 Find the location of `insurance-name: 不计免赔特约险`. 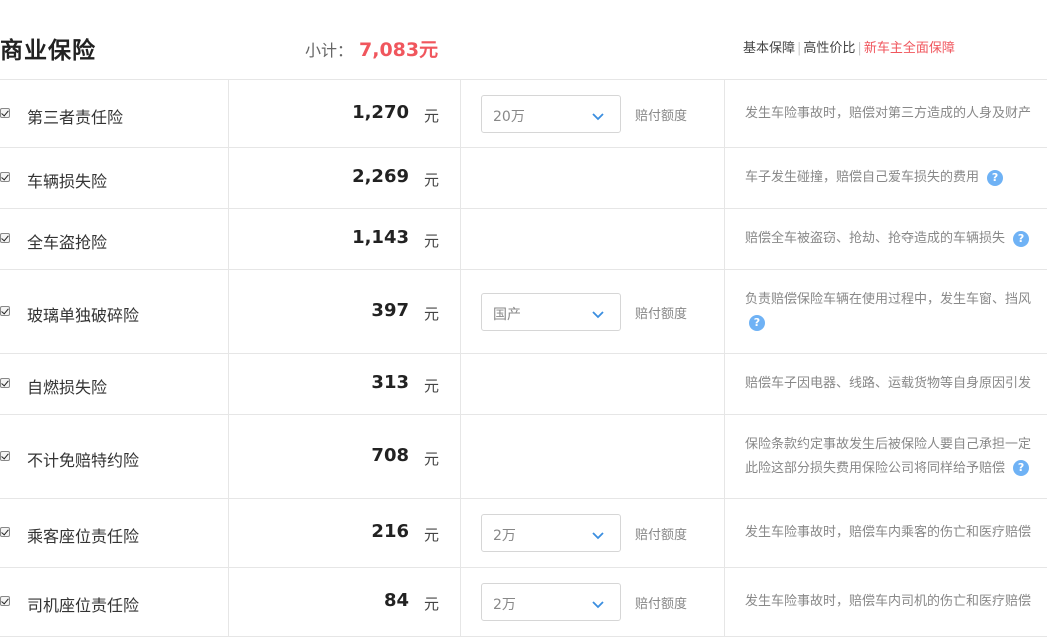

insurance-name: 不计免赔特约险 is located at coordinates (83, 460).